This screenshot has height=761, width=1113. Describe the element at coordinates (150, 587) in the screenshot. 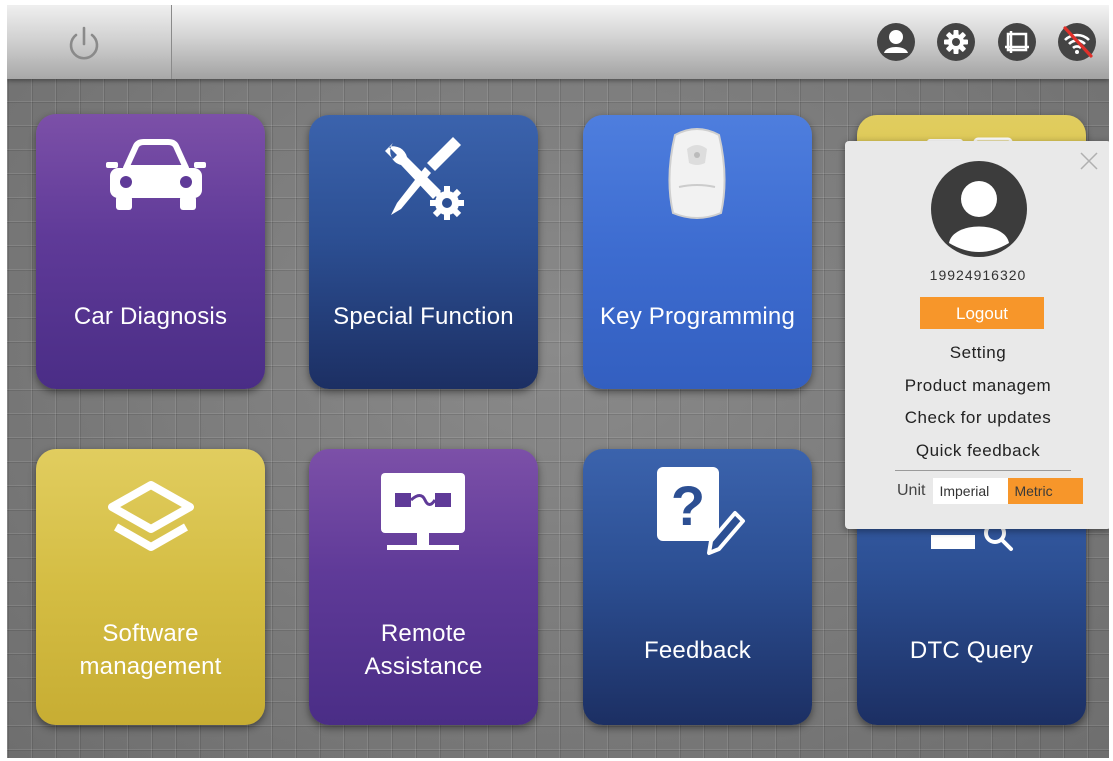

I see `tile-software-management: Software management` at that location.